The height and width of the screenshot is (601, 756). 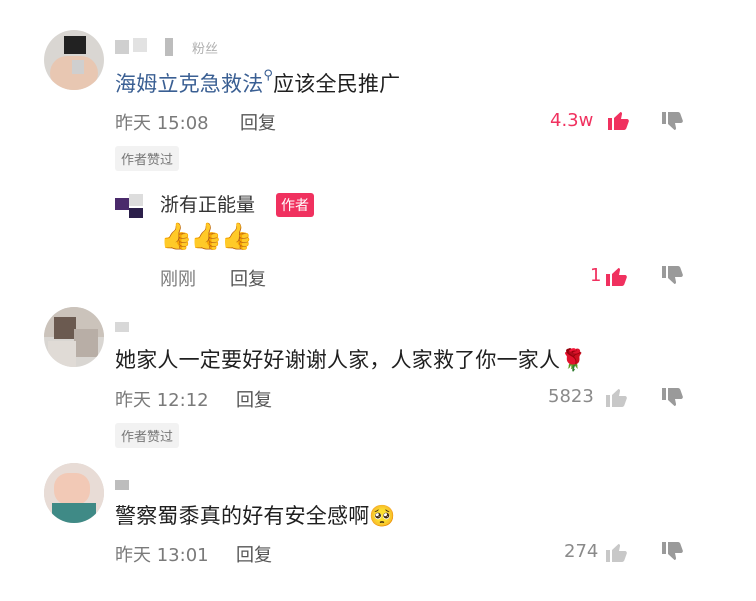 What do you see at coordinates (162, 123) in the screenshot?
I see `comment-time: 昨天 15:08` at bounding box center [162, 123].